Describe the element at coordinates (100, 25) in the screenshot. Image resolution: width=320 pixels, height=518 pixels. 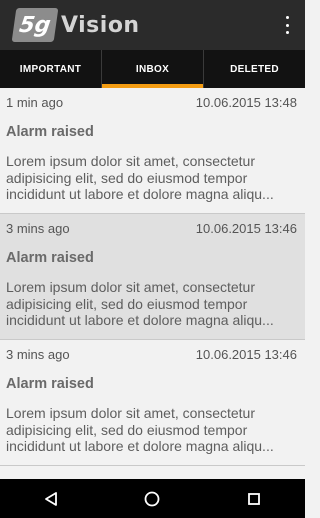
I see `logo-text: Vision` at that location.